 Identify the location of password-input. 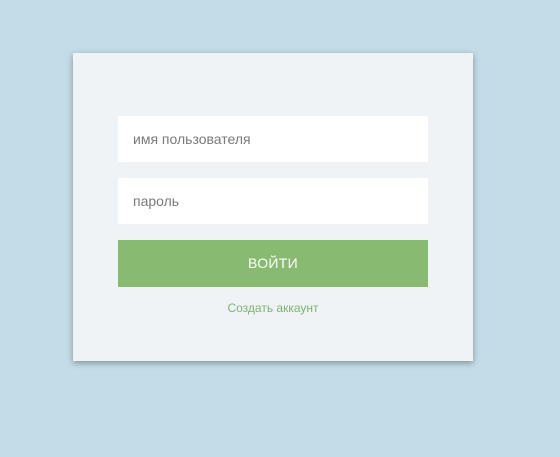
(273, 201).